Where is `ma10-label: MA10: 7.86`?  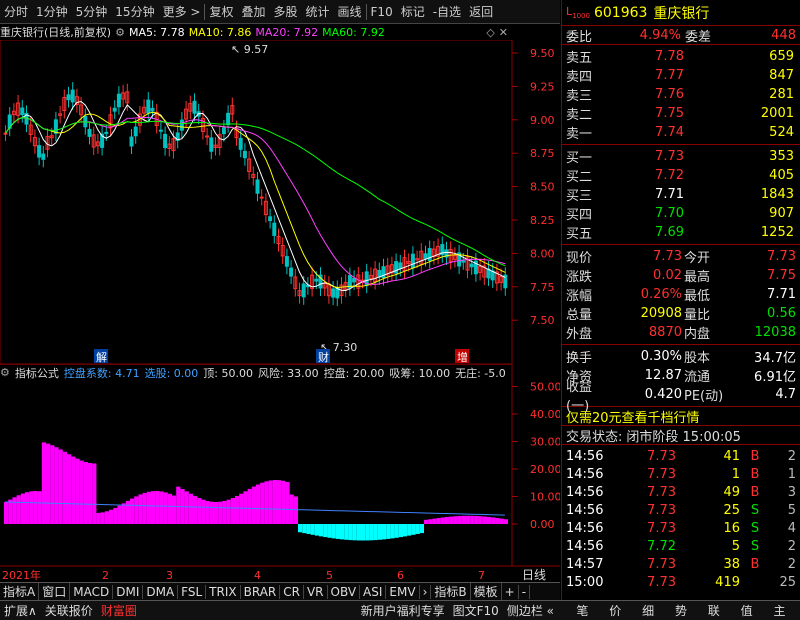
ma10-label: MA10: 7.86 is located at coordinates (220, 32).